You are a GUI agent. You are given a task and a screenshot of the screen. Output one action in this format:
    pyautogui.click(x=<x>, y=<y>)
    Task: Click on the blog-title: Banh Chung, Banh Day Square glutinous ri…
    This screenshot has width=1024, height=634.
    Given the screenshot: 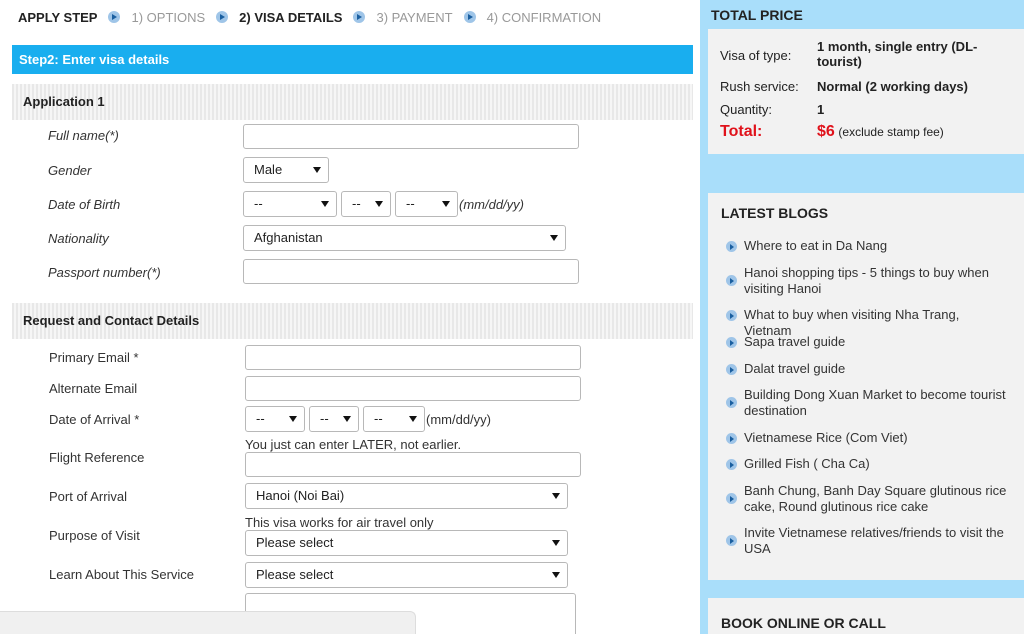 What is the action you would take?
    pyautogui.click(x=875, y=498)
    